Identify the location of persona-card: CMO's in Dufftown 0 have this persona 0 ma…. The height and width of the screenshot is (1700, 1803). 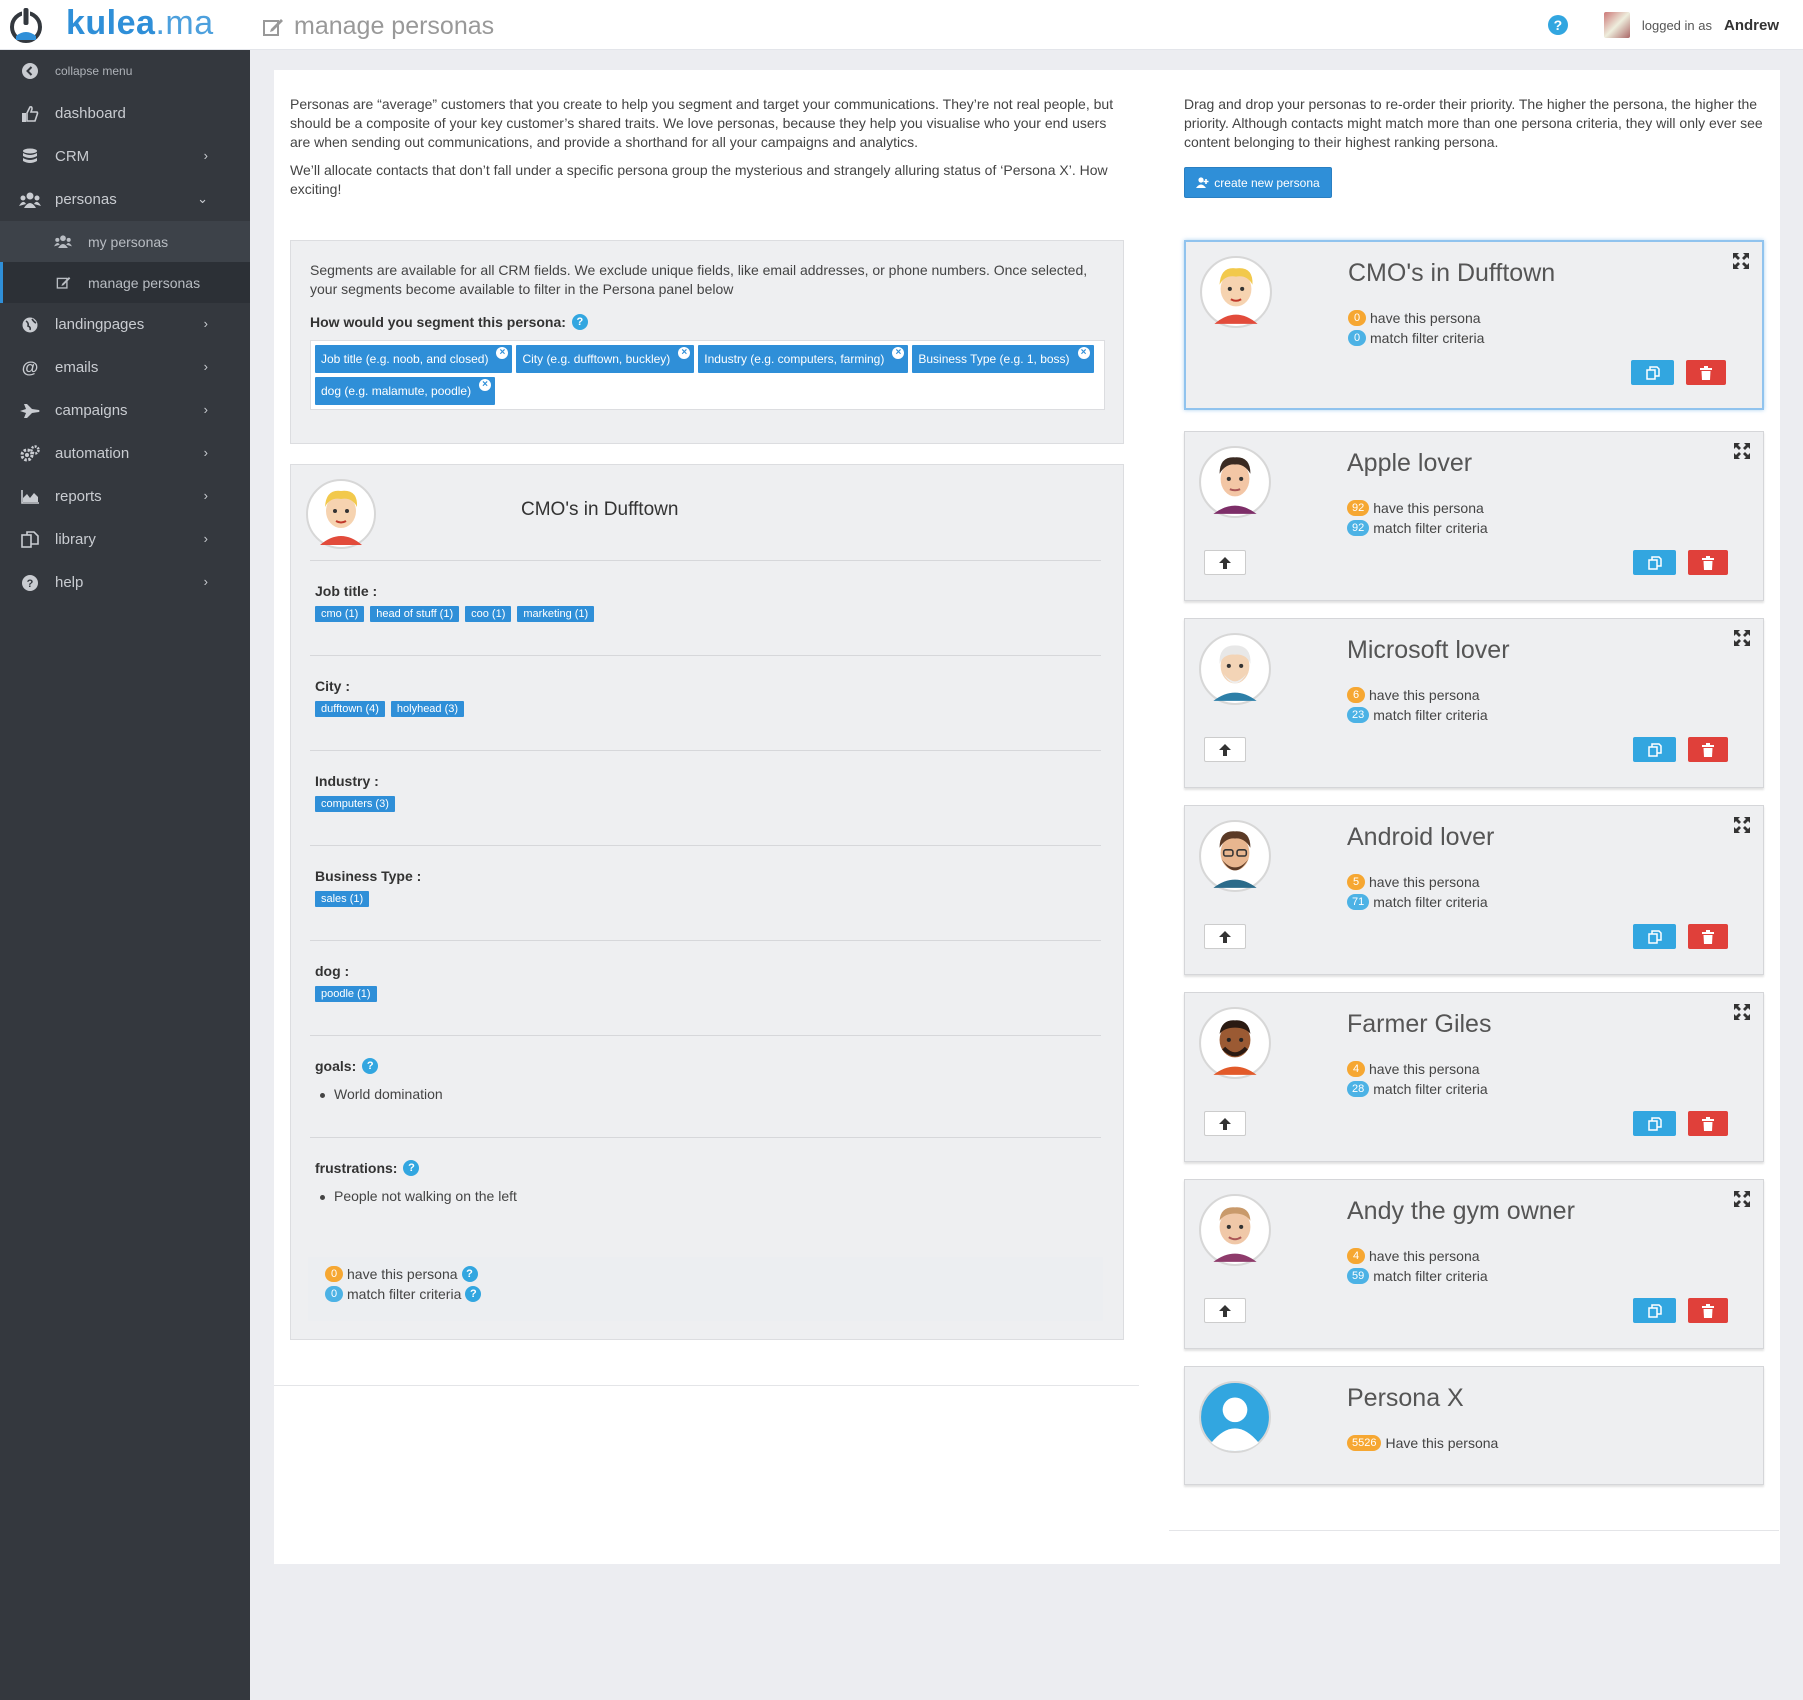
(1474, 325).